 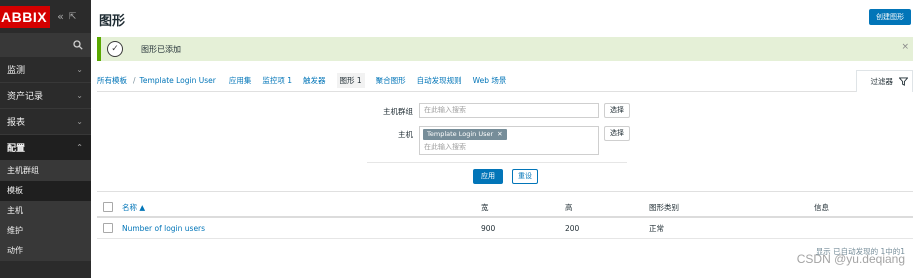 I want to click on host-select-button: 选择, so click(x=617, y=133).